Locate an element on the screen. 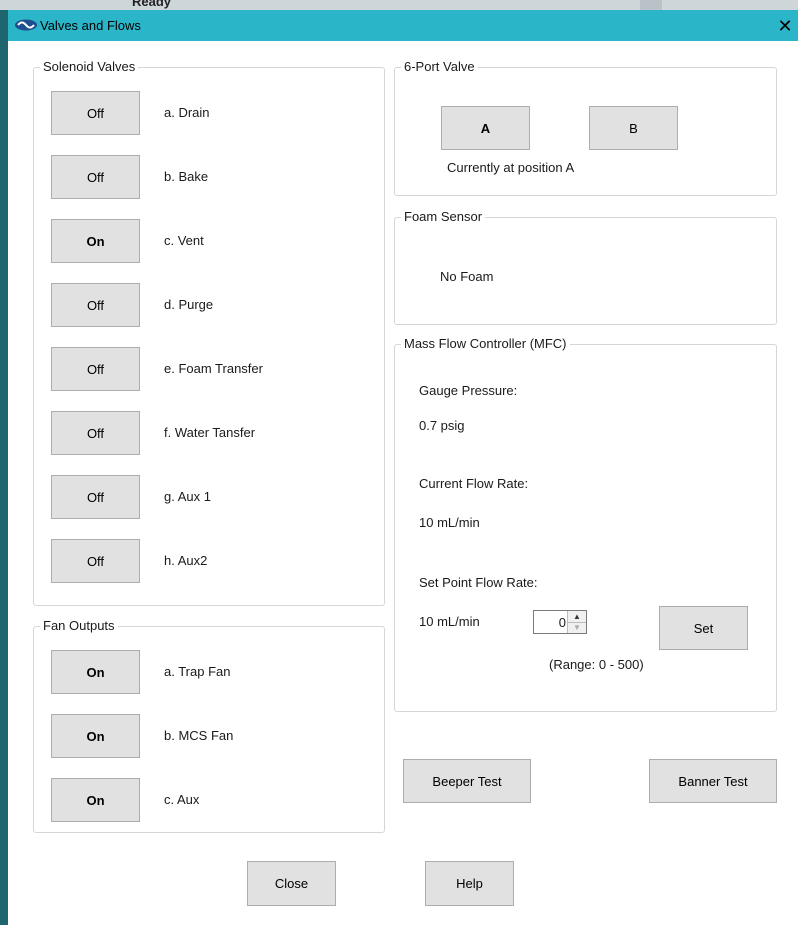  setpoint-flow-value: 10 mL/min is located at coordinates (449, 621).